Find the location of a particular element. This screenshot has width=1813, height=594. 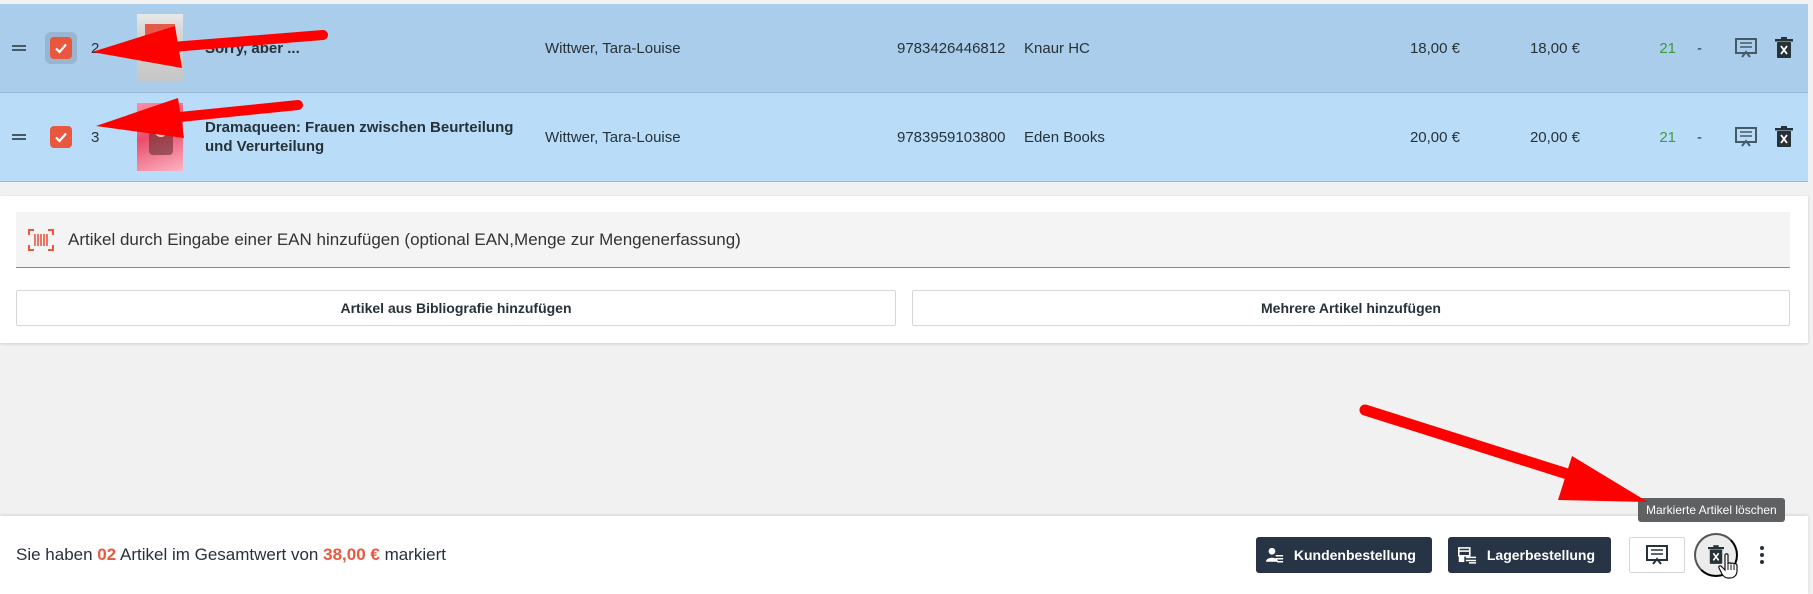

position-number: 2 is located at coordinates (95, 48).